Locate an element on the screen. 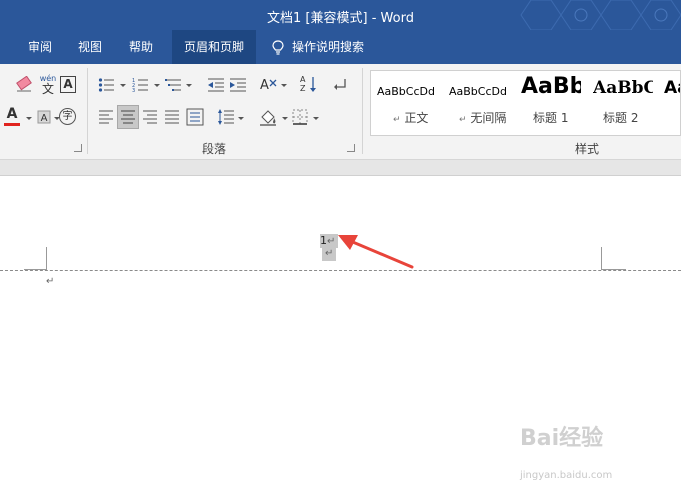  shading-dropdown-icon is located at coordinates (285, 118).